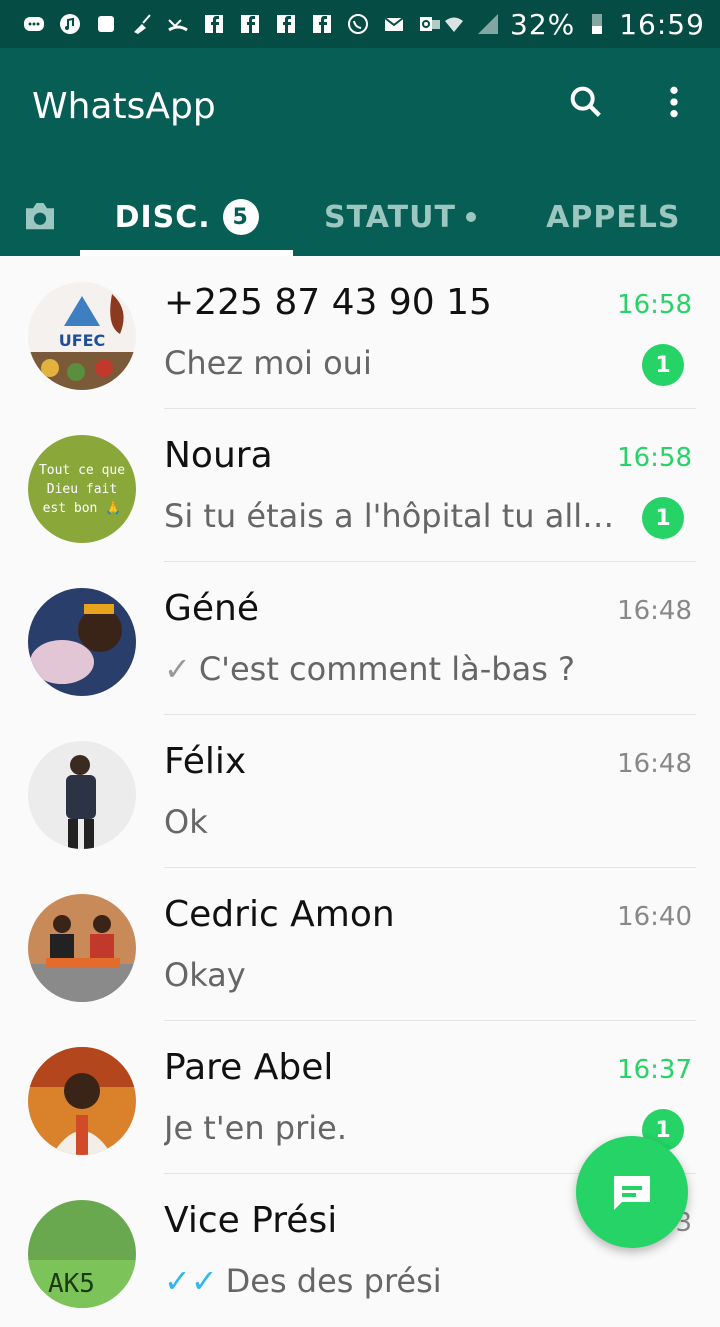 The height and width of the screenshot is (1327, 720). I want to click on tab-status-dot, so click(470, 217).